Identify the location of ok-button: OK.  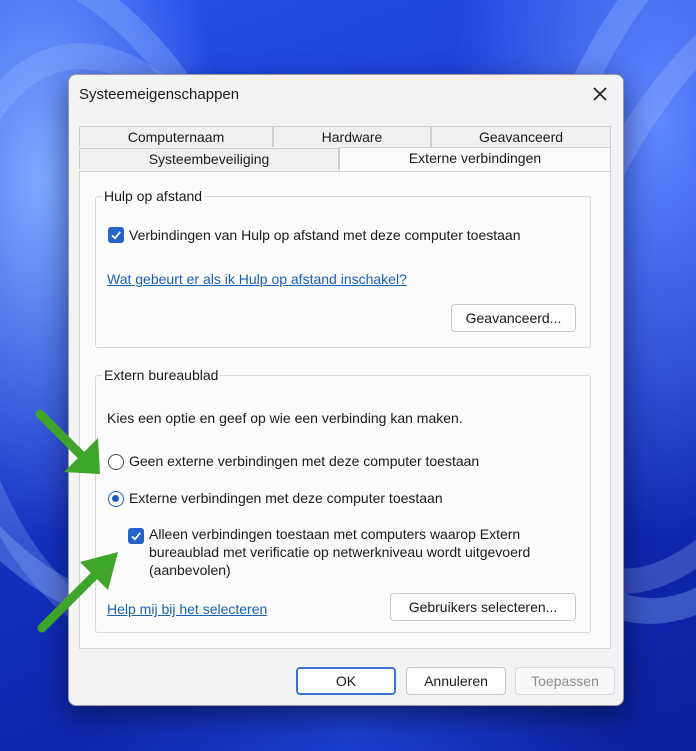
(346, 681).